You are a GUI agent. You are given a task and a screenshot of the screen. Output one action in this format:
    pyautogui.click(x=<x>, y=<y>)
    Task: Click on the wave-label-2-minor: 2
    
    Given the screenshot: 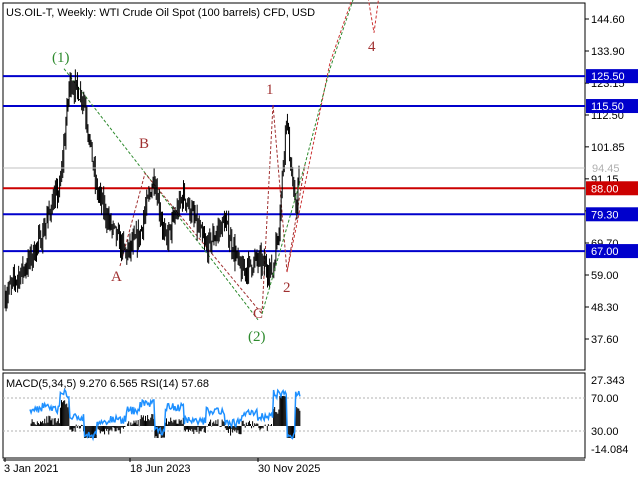 What is the action you would take?
    pyautogui.click(x=287, y=288)
    